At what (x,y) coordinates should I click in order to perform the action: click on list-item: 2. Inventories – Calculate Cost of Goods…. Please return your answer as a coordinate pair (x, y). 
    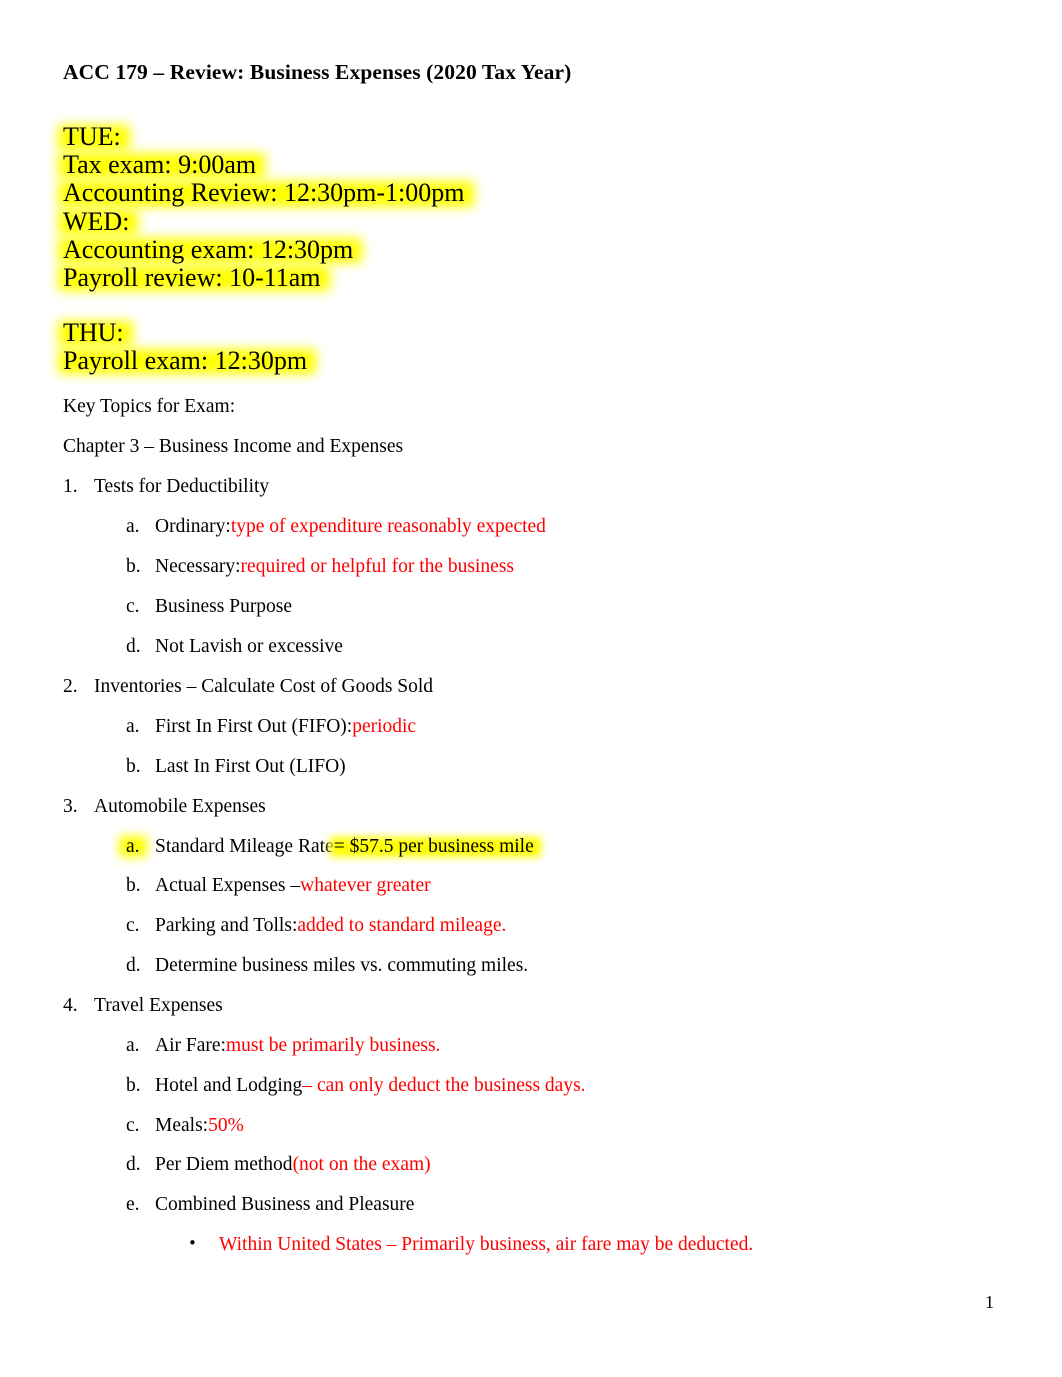
    Looking at the image, I should click on (248, 687).